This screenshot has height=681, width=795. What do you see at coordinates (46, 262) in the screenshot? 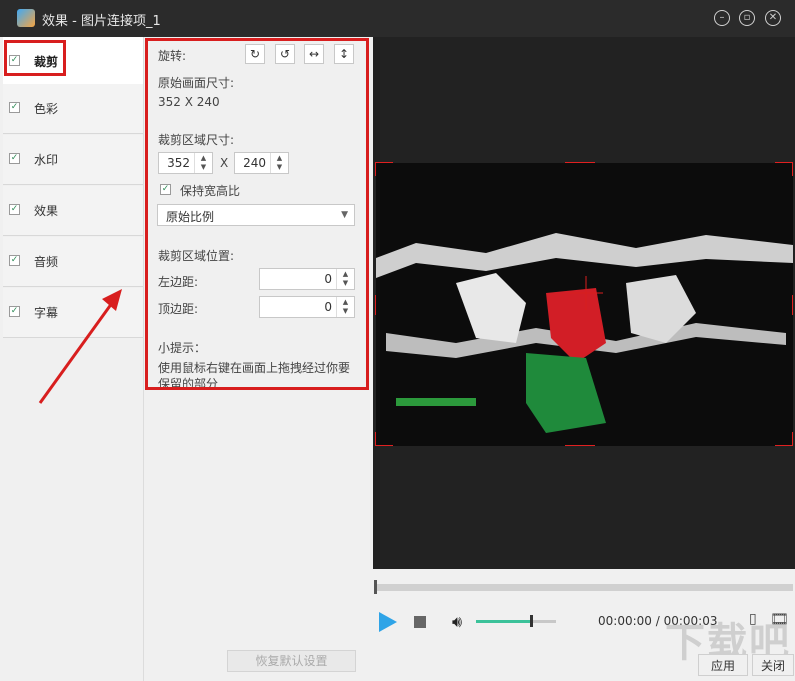
I see `sidebar-item-label: 音频` at bounding box center [46, 262].